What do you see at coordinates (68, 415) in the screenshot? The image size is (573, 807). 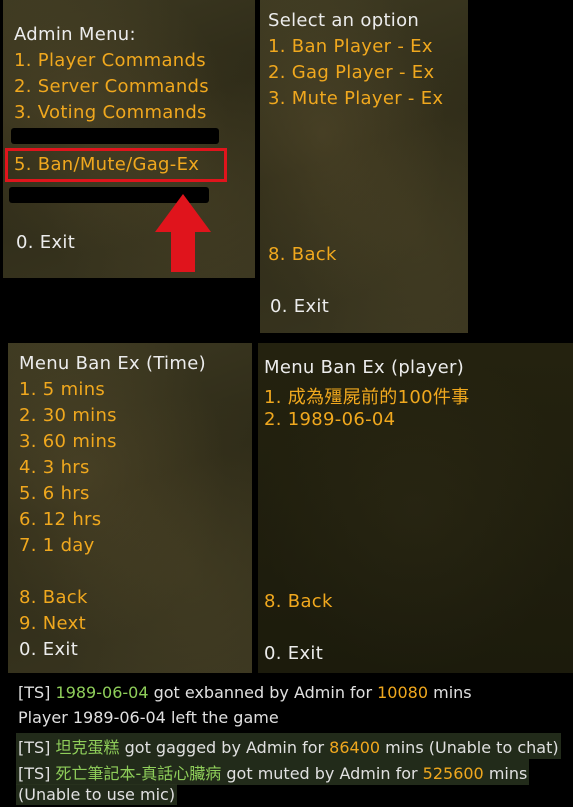 I see `menu-item-30-mins: 2. 30 mins` at bounding box center [68, 415].